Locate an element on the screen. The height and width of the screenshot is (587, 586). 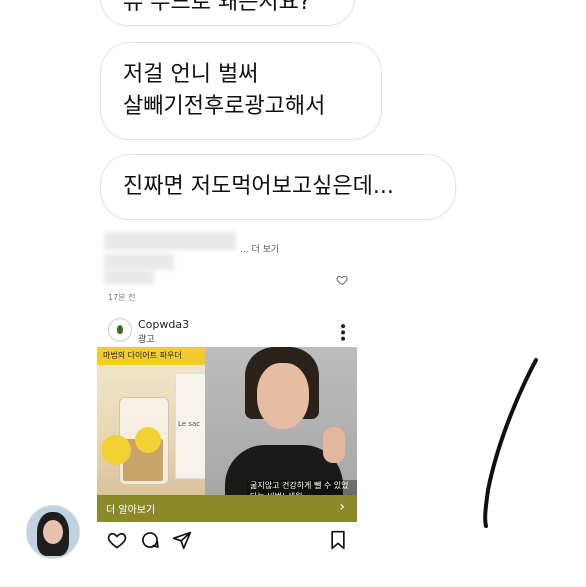
chevron-right-icon: › is located at coordinates (342, 507).